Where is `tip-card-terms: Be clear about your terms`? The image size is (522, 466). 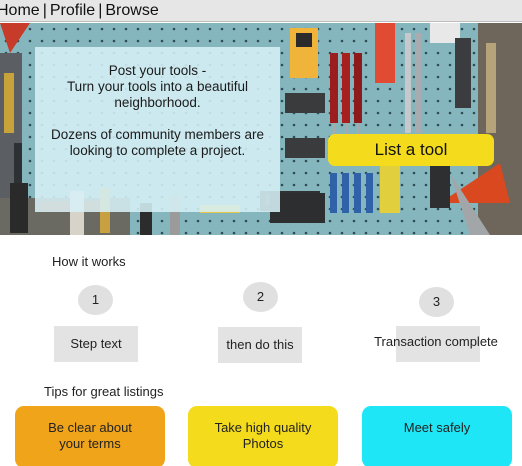
tip-card-terms: Be clear about your terms is located at coordinates (90, 436).